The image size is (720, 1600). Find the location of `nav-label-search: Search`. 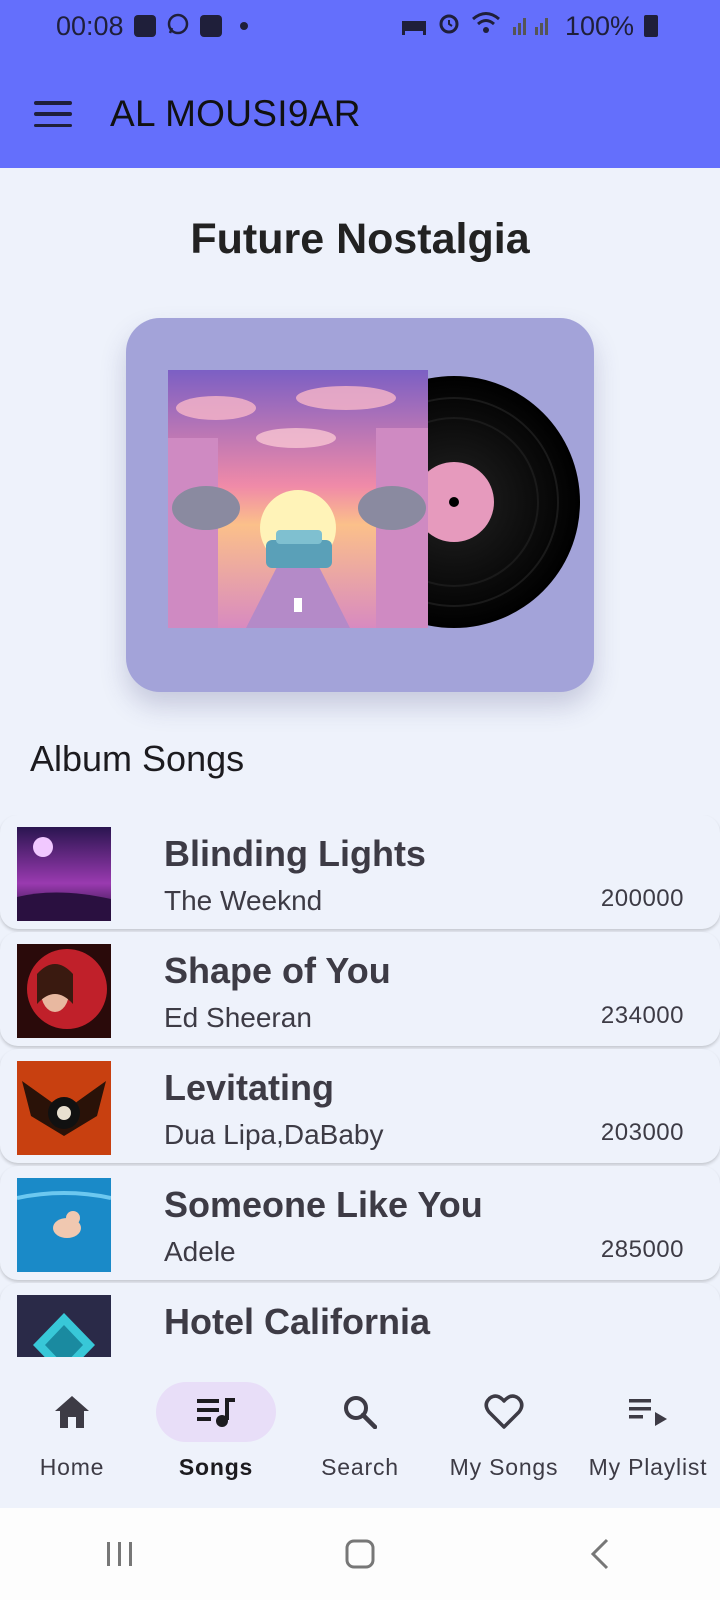

nav-label-search: Search is located at coordinates (360, 1467).